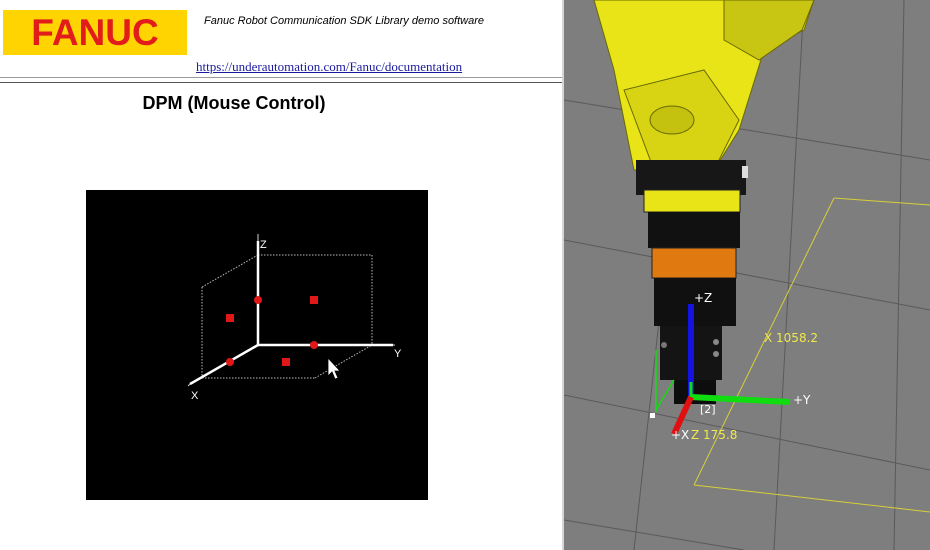 This screenshot has width=930, height=550. Describe the element at coordinates (703, 298) in the screenshot. I see `plus-z-label: +Z` at that location.